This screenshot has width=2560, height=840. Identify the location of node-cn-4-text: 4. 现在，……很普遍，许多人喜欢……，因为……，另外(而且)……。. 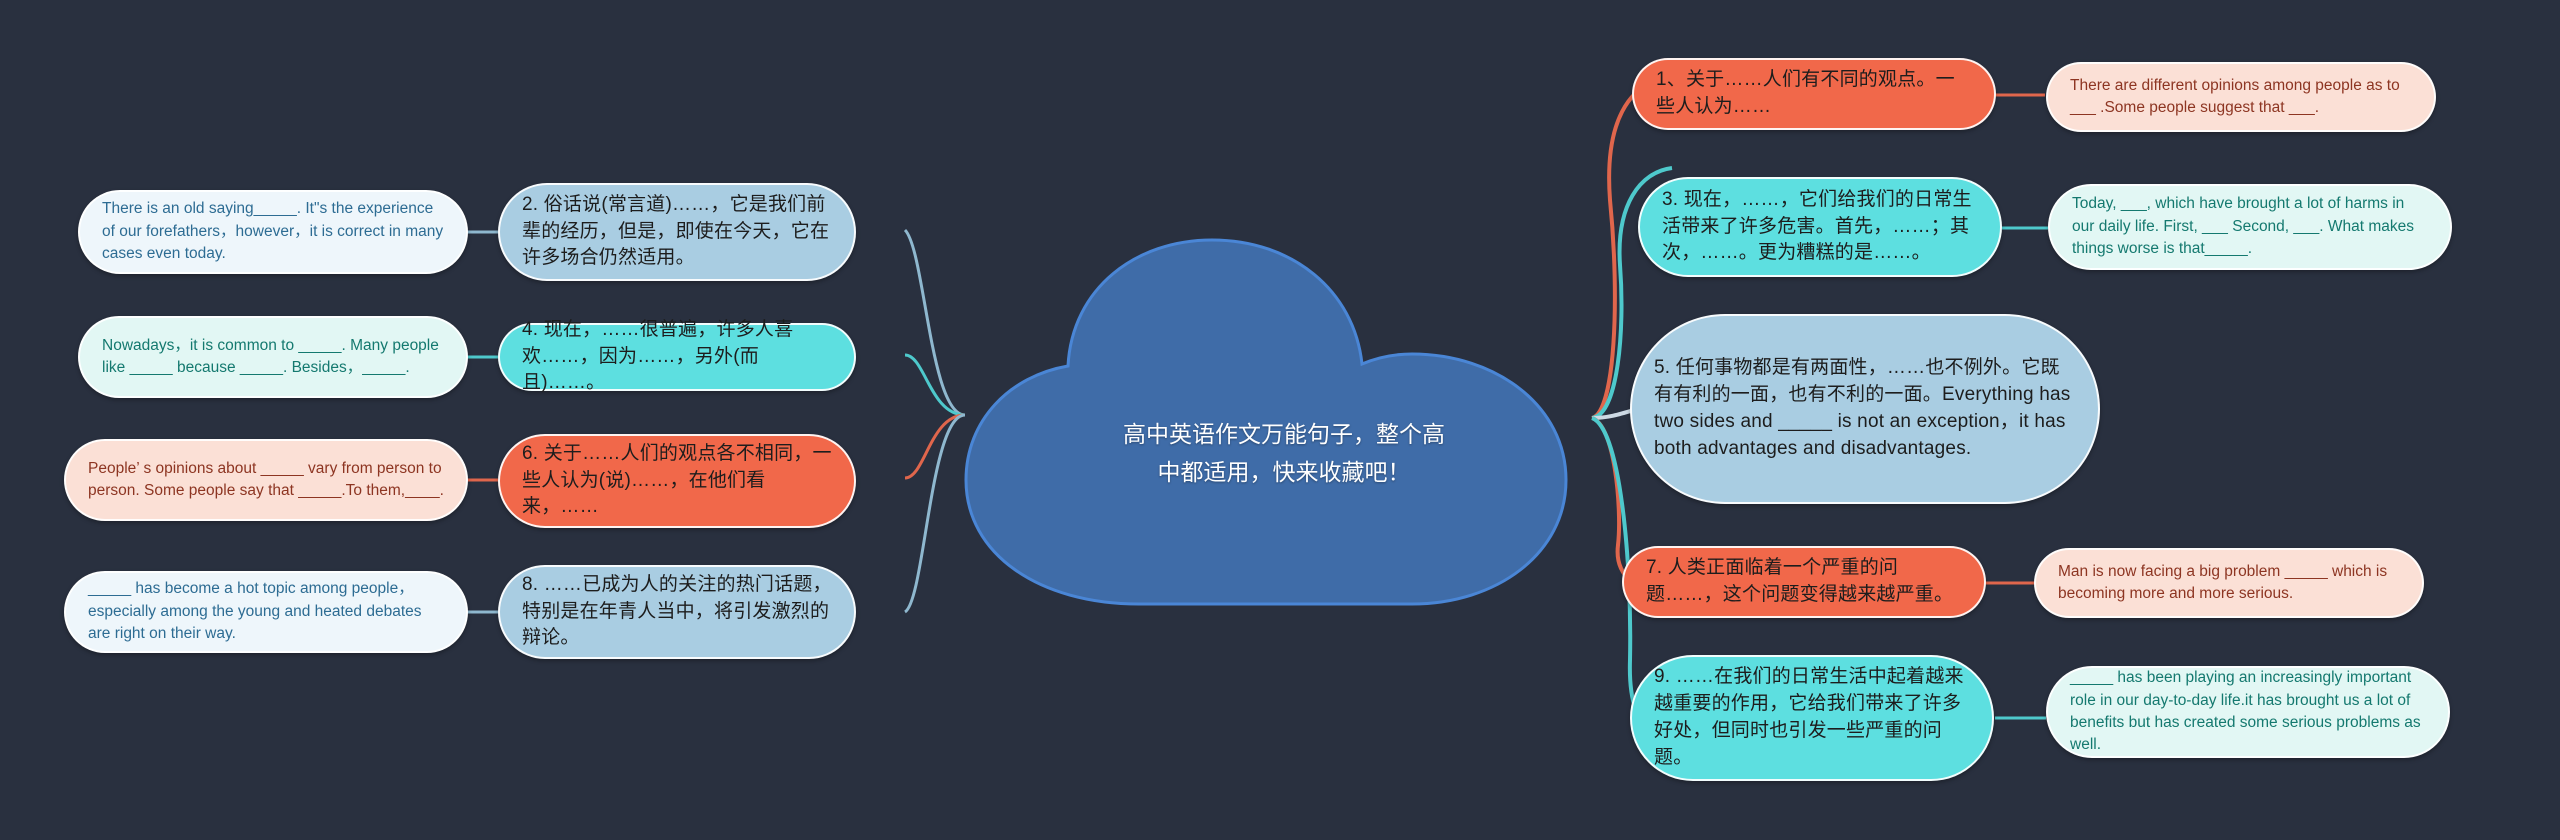
(658, 356).